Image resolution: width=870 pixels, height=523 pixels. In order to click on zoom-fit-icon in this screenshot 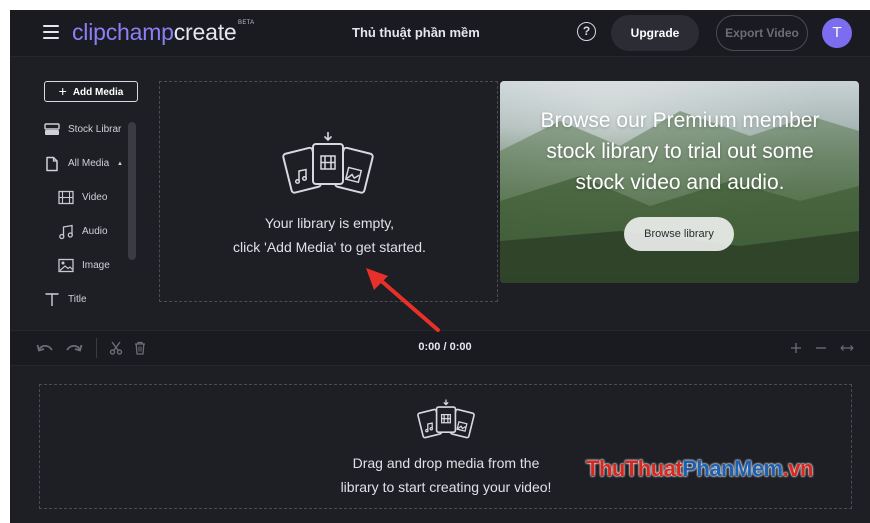, I will do `click(847, 348)`.